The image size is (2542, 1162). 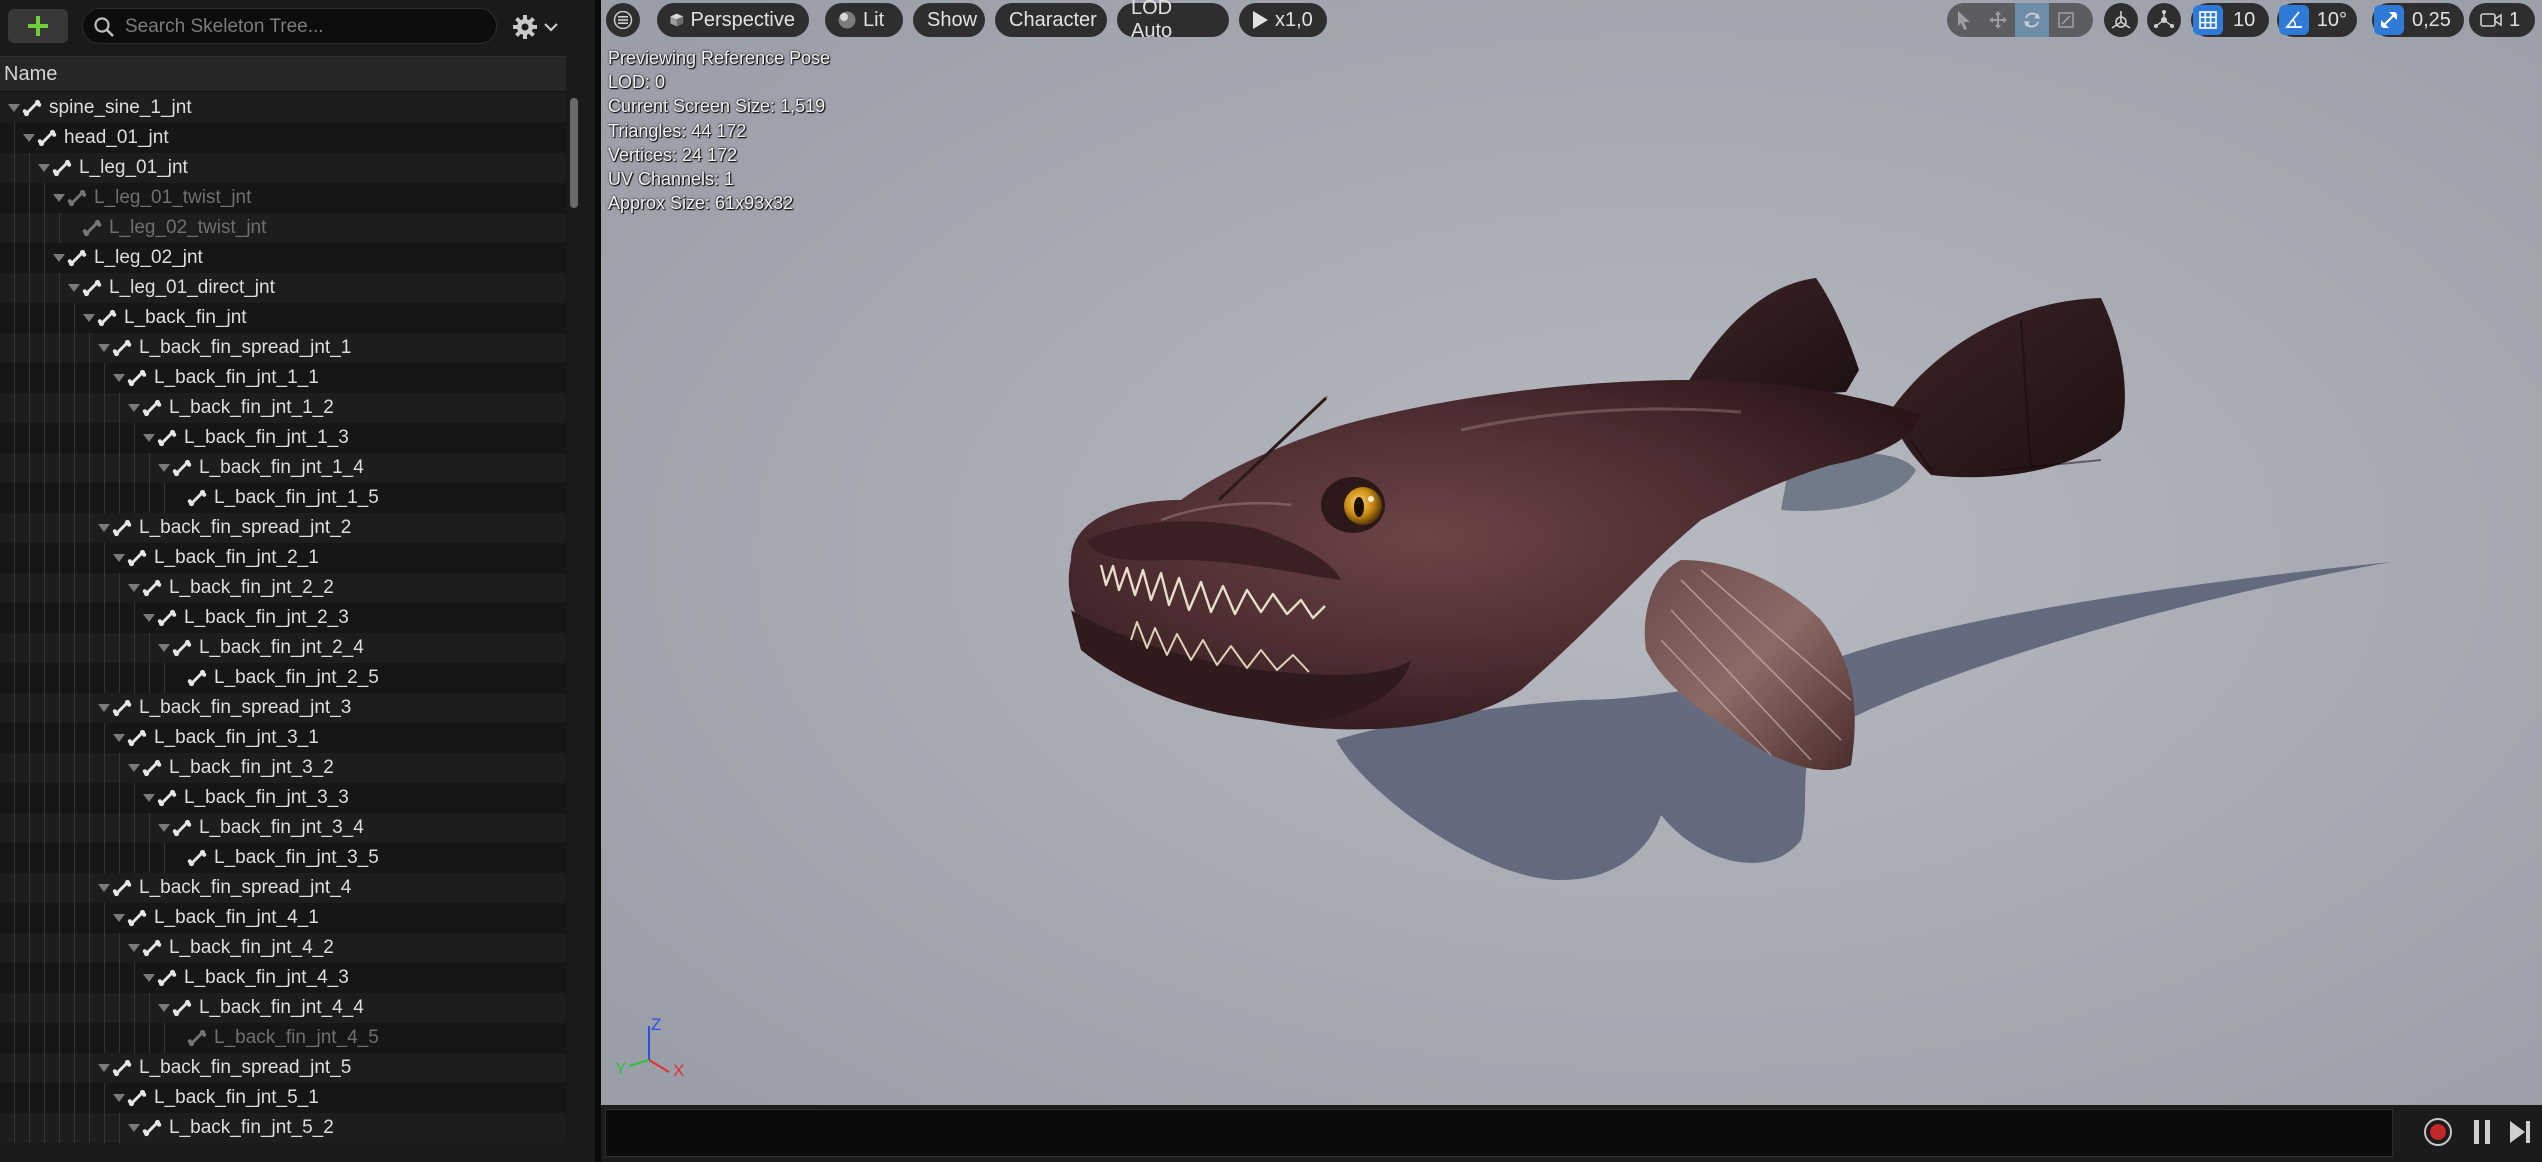 I want to click on tree-row: L_leg_02_jnt, so click(x=283, y=258).